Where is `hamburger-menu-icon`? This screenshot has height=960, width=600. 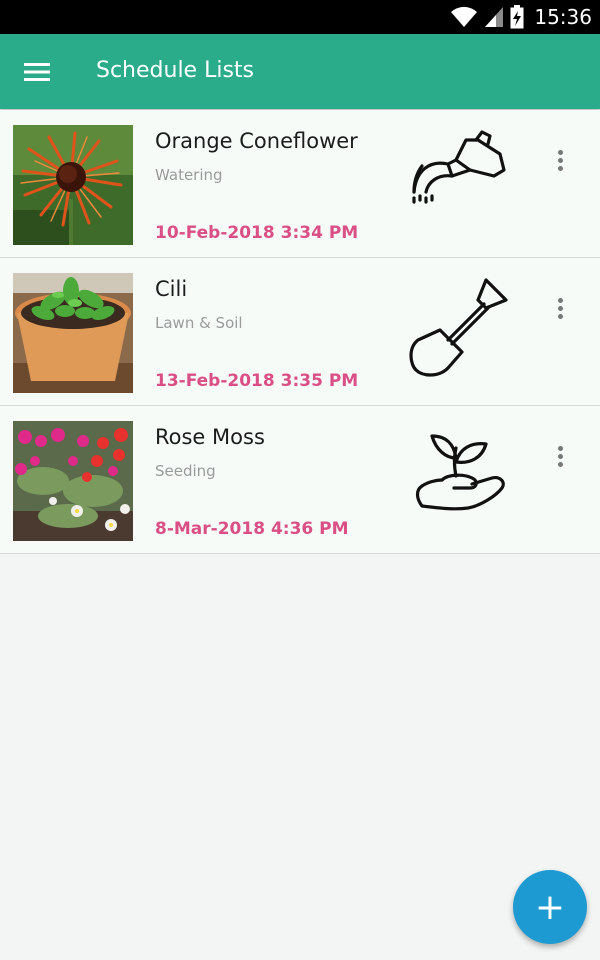
hamburger-menu-icon is located at coordinates (37, 72).